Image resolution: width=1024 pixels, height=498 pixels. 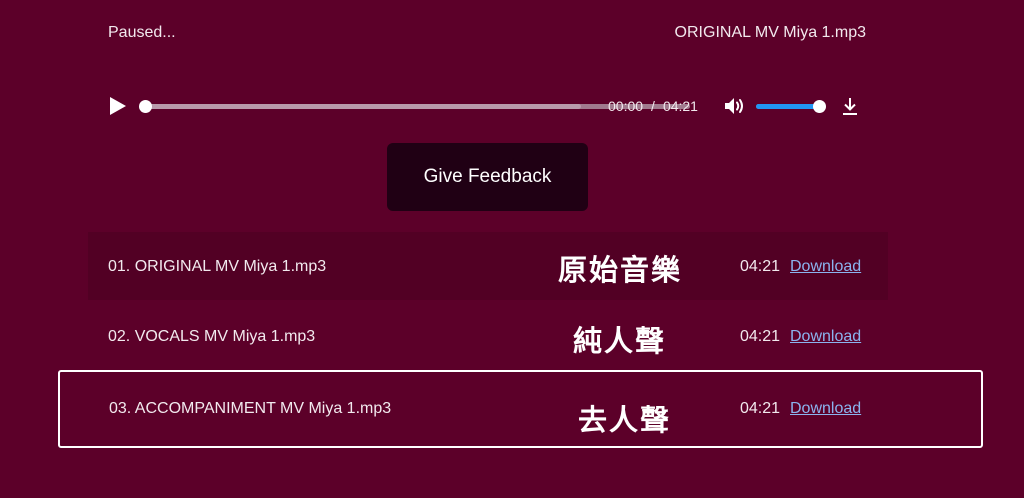 What do you see at coordinates (787, 106) in the screenshot?
I see `volume-fill` at bounding box center [787, 106].